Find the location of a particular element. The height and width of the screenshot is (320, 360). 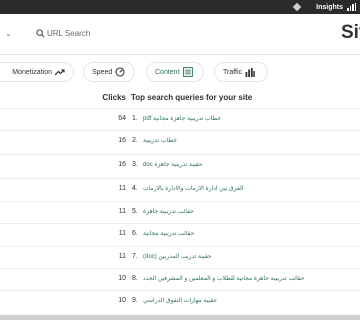

query-link: حقائب تدريبية مجانية is located at coordinates (168, 233).